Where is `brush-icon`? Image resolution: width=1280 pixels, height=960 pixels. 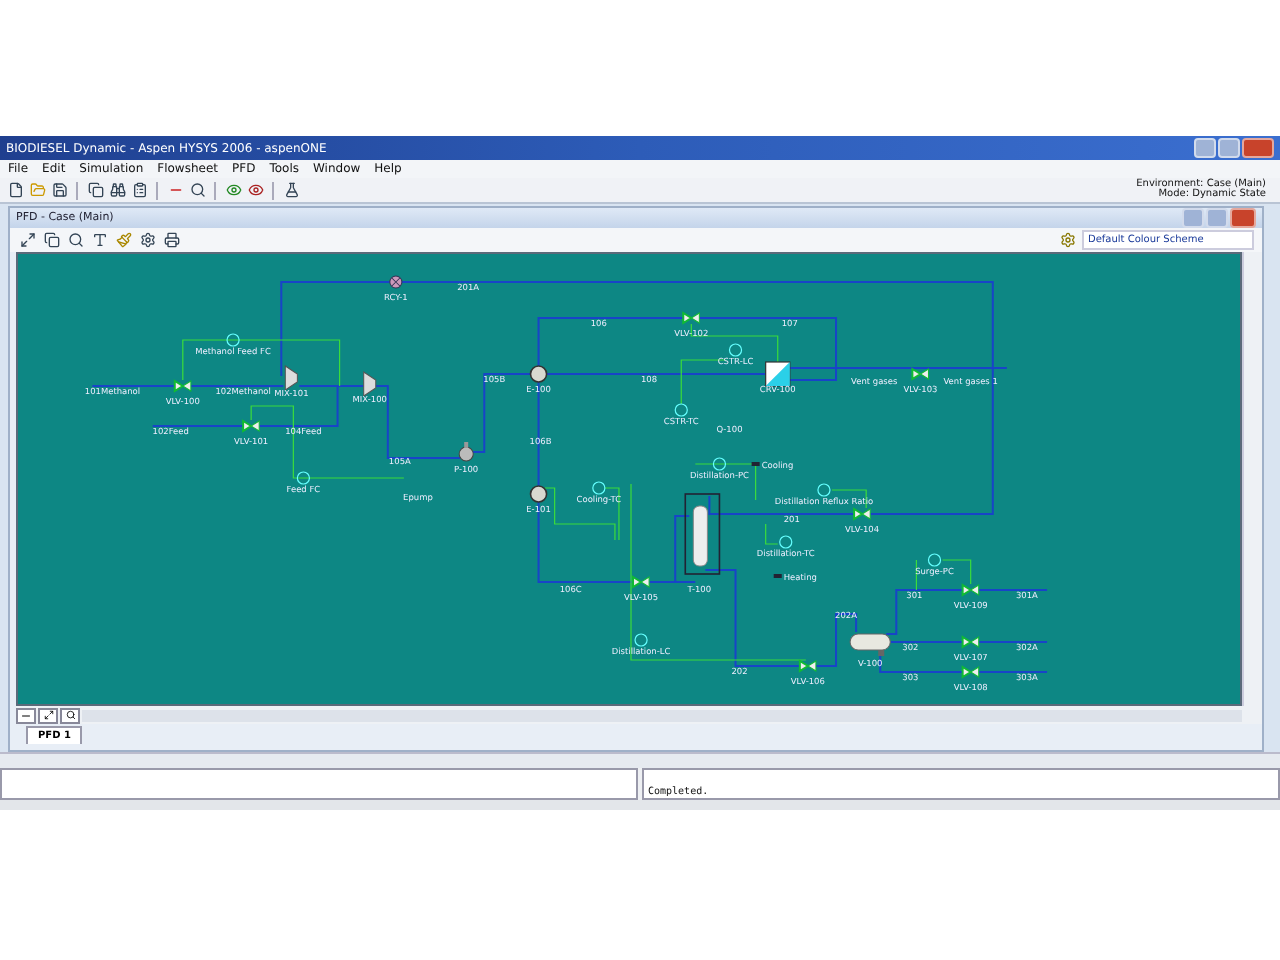 brush-icon is located at coordinates (123, 240).